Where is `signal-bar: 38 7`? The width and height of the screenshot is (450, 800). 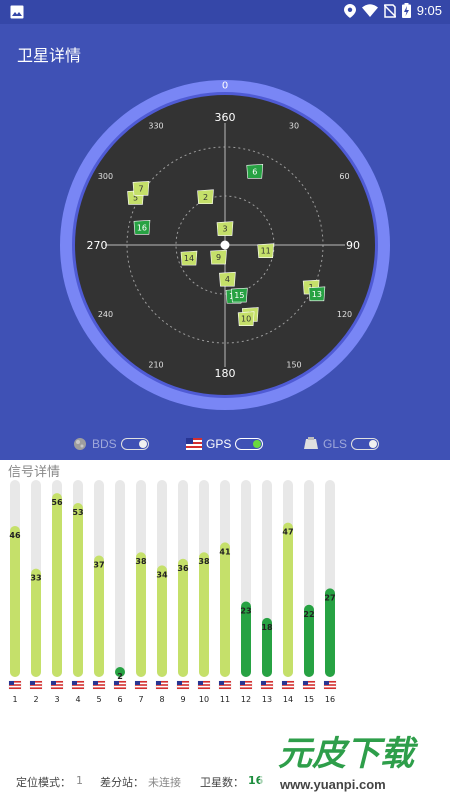 signal-bar: 38 7 is located at coordinates (141, 592).